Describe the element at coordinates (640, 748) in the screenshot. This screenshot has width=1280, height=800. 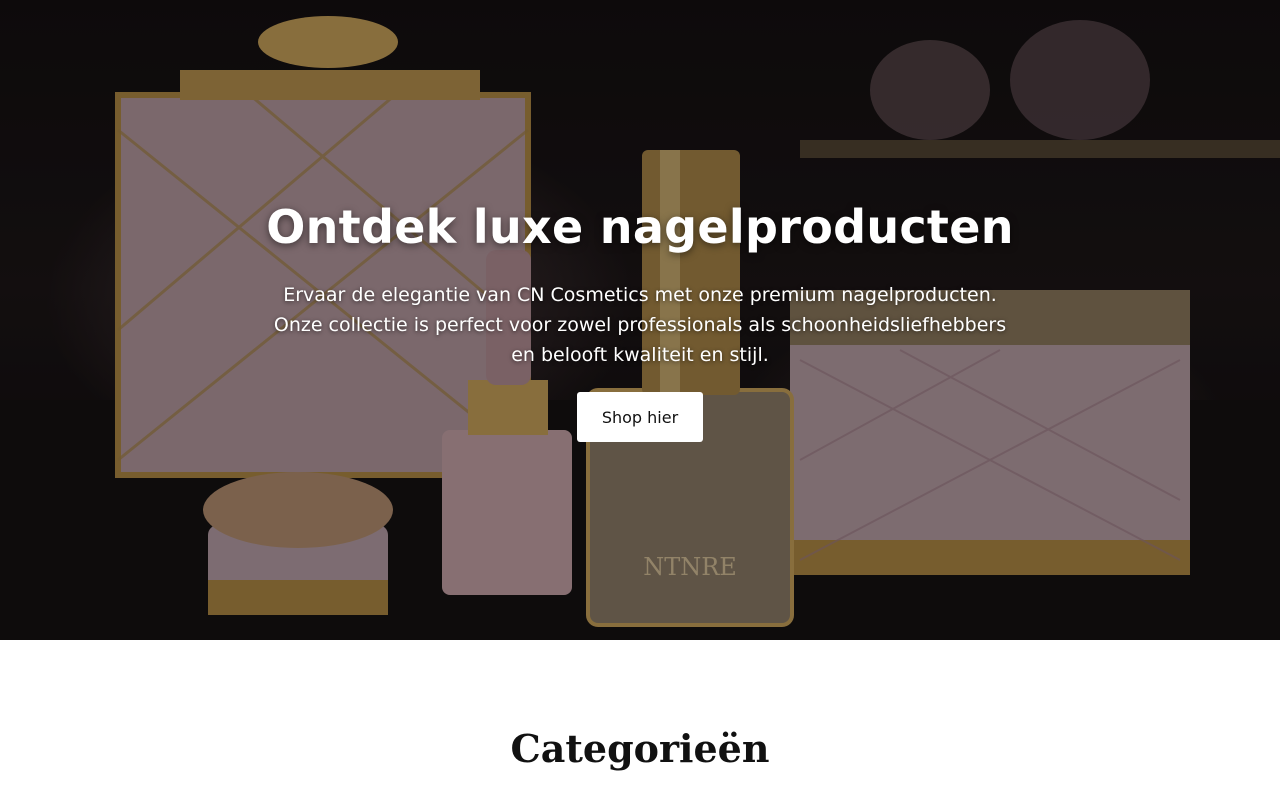
I see `categories-heading: Categorieën` at that location.